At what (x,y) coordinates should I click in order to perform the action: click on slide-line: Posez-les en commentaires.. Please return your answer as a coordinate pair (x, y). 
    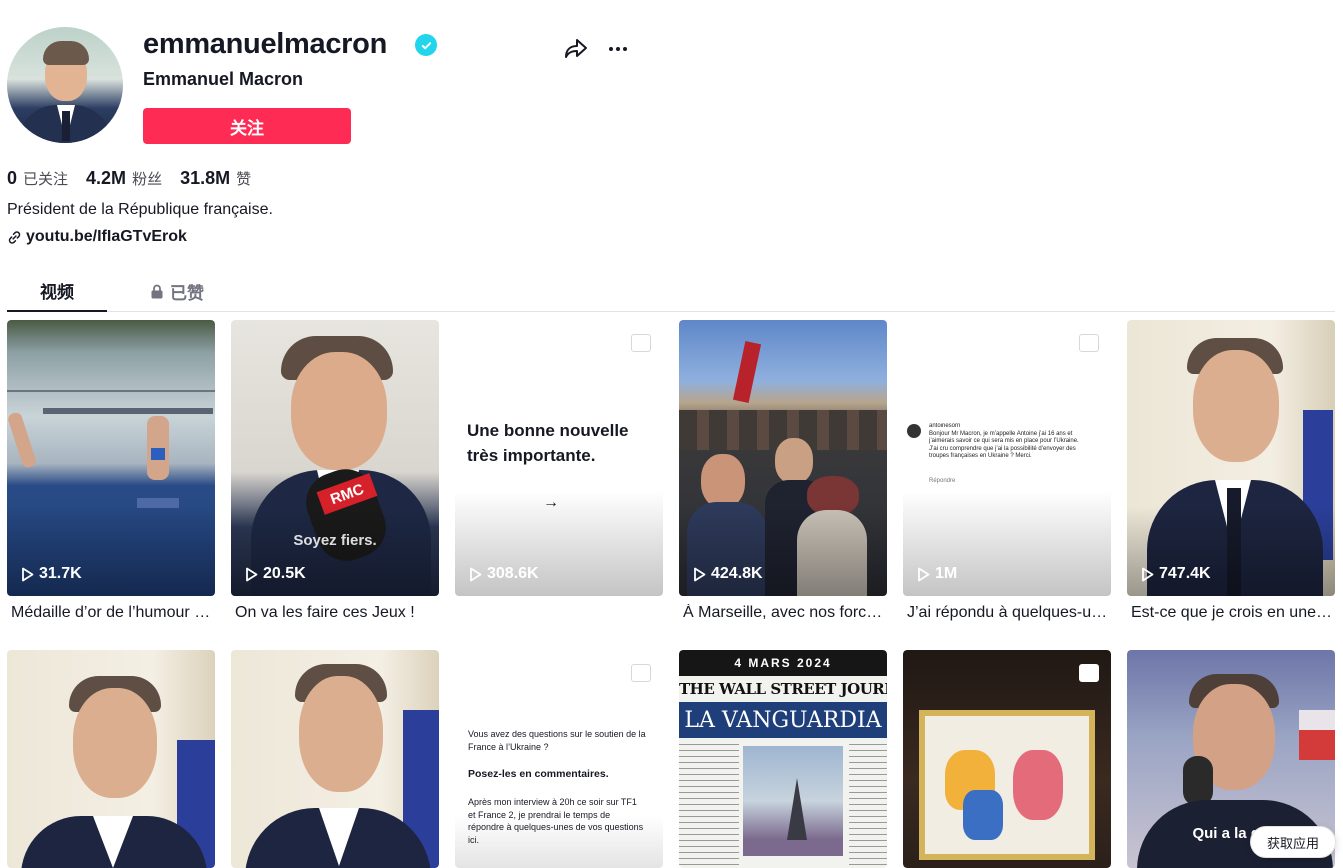
    Looking at the image, I should click on (538, 774).